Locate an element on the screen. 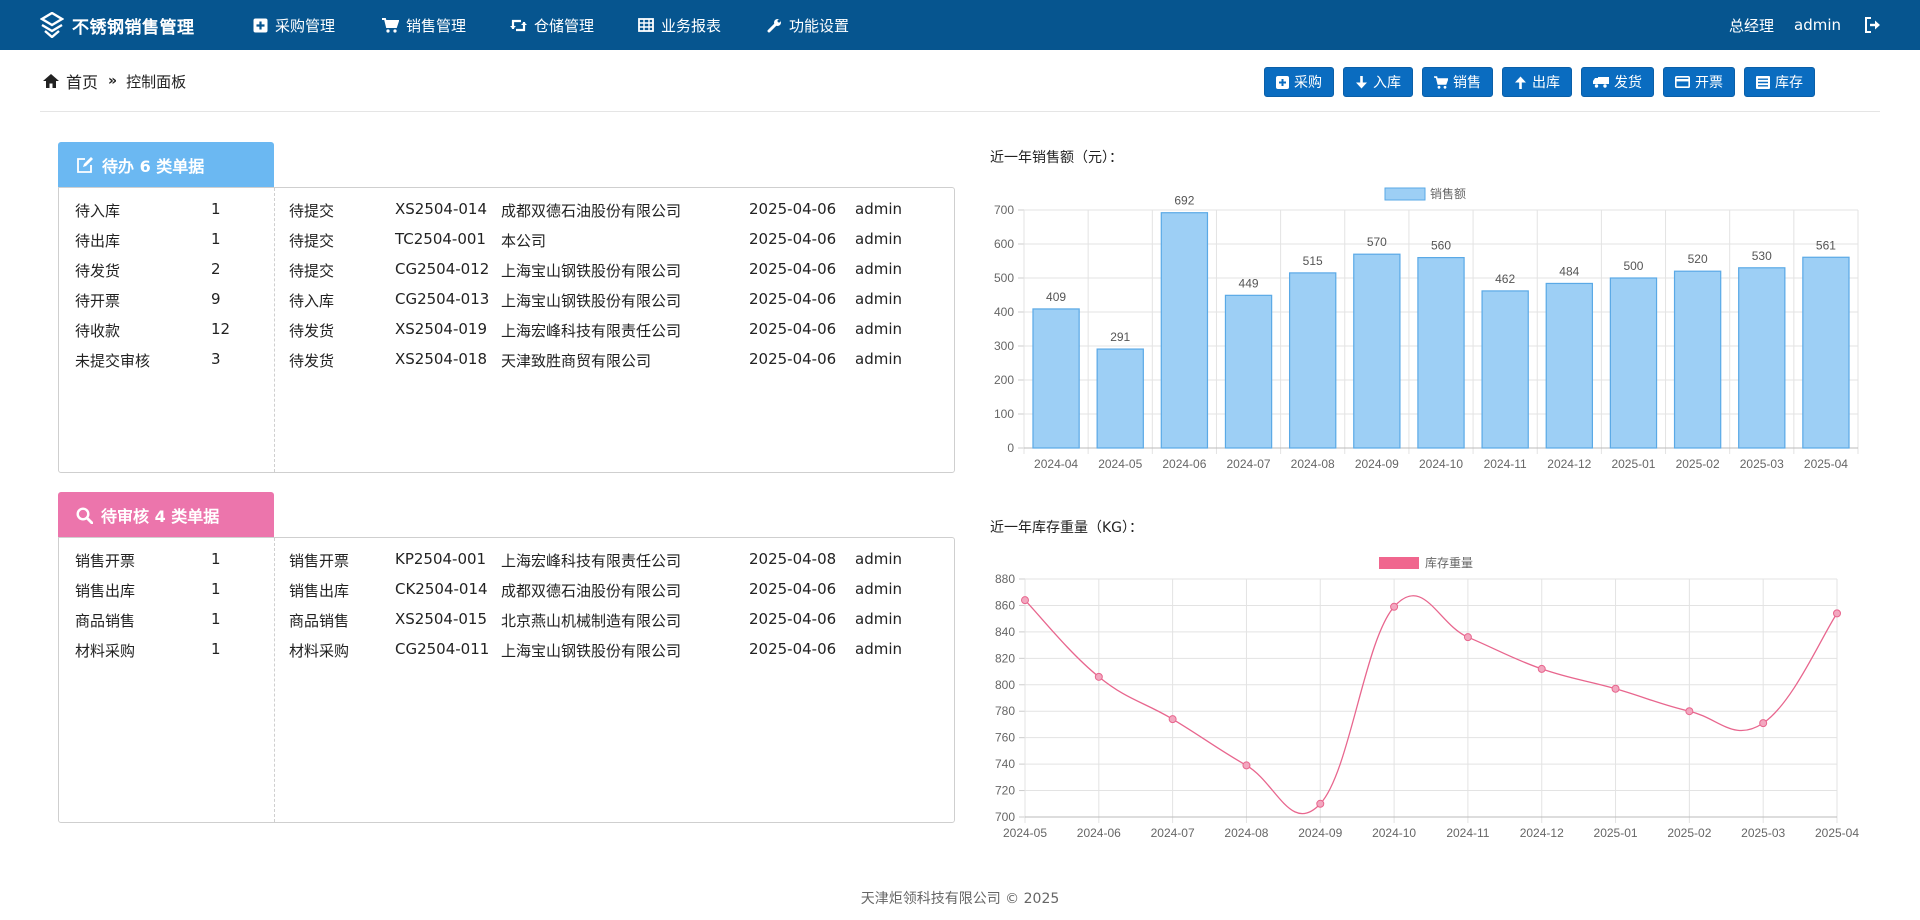 This screenshot has width=1920, height=920. breadcrumb-row: 首页 » 控制面板 采购 入库 销售 出库 发货 开票 库存 is located at coordinates (960, 81).